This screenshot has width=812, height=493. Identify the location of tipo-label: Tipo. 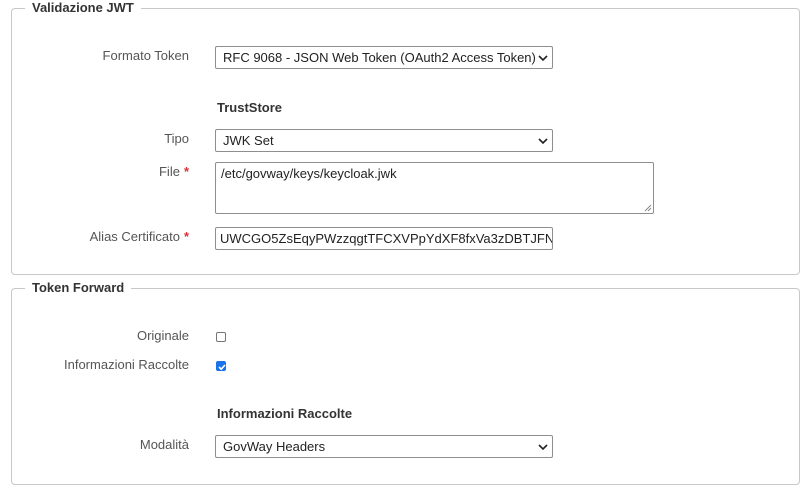
(176, 138).